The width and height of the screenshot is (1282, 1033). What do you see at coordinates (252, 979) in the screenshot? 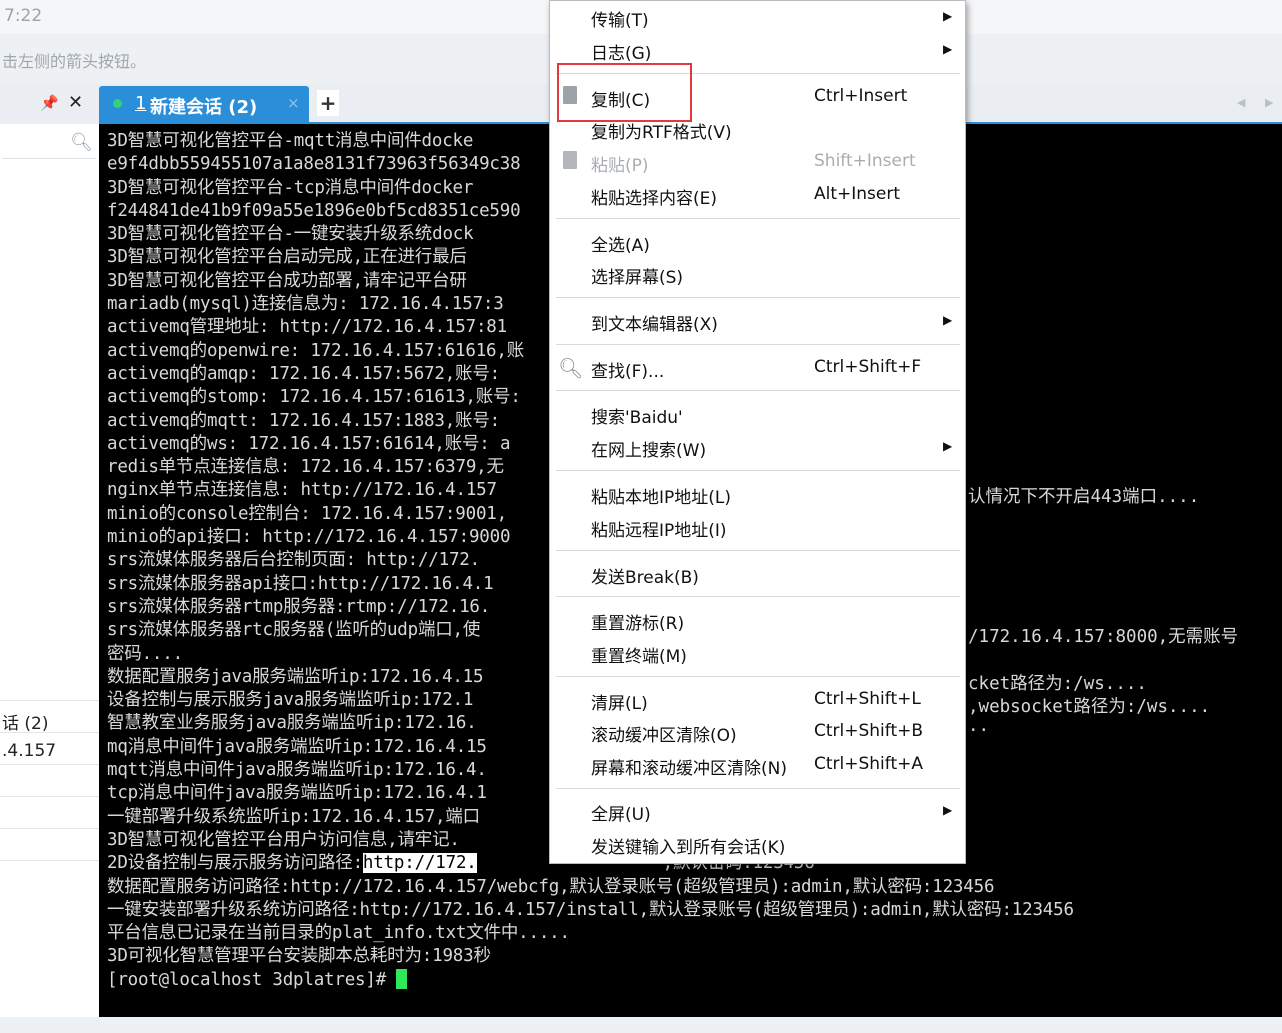
I see `shell-prompt: [root@localhost 3dplatres]#` at bounding box center [252, 979].